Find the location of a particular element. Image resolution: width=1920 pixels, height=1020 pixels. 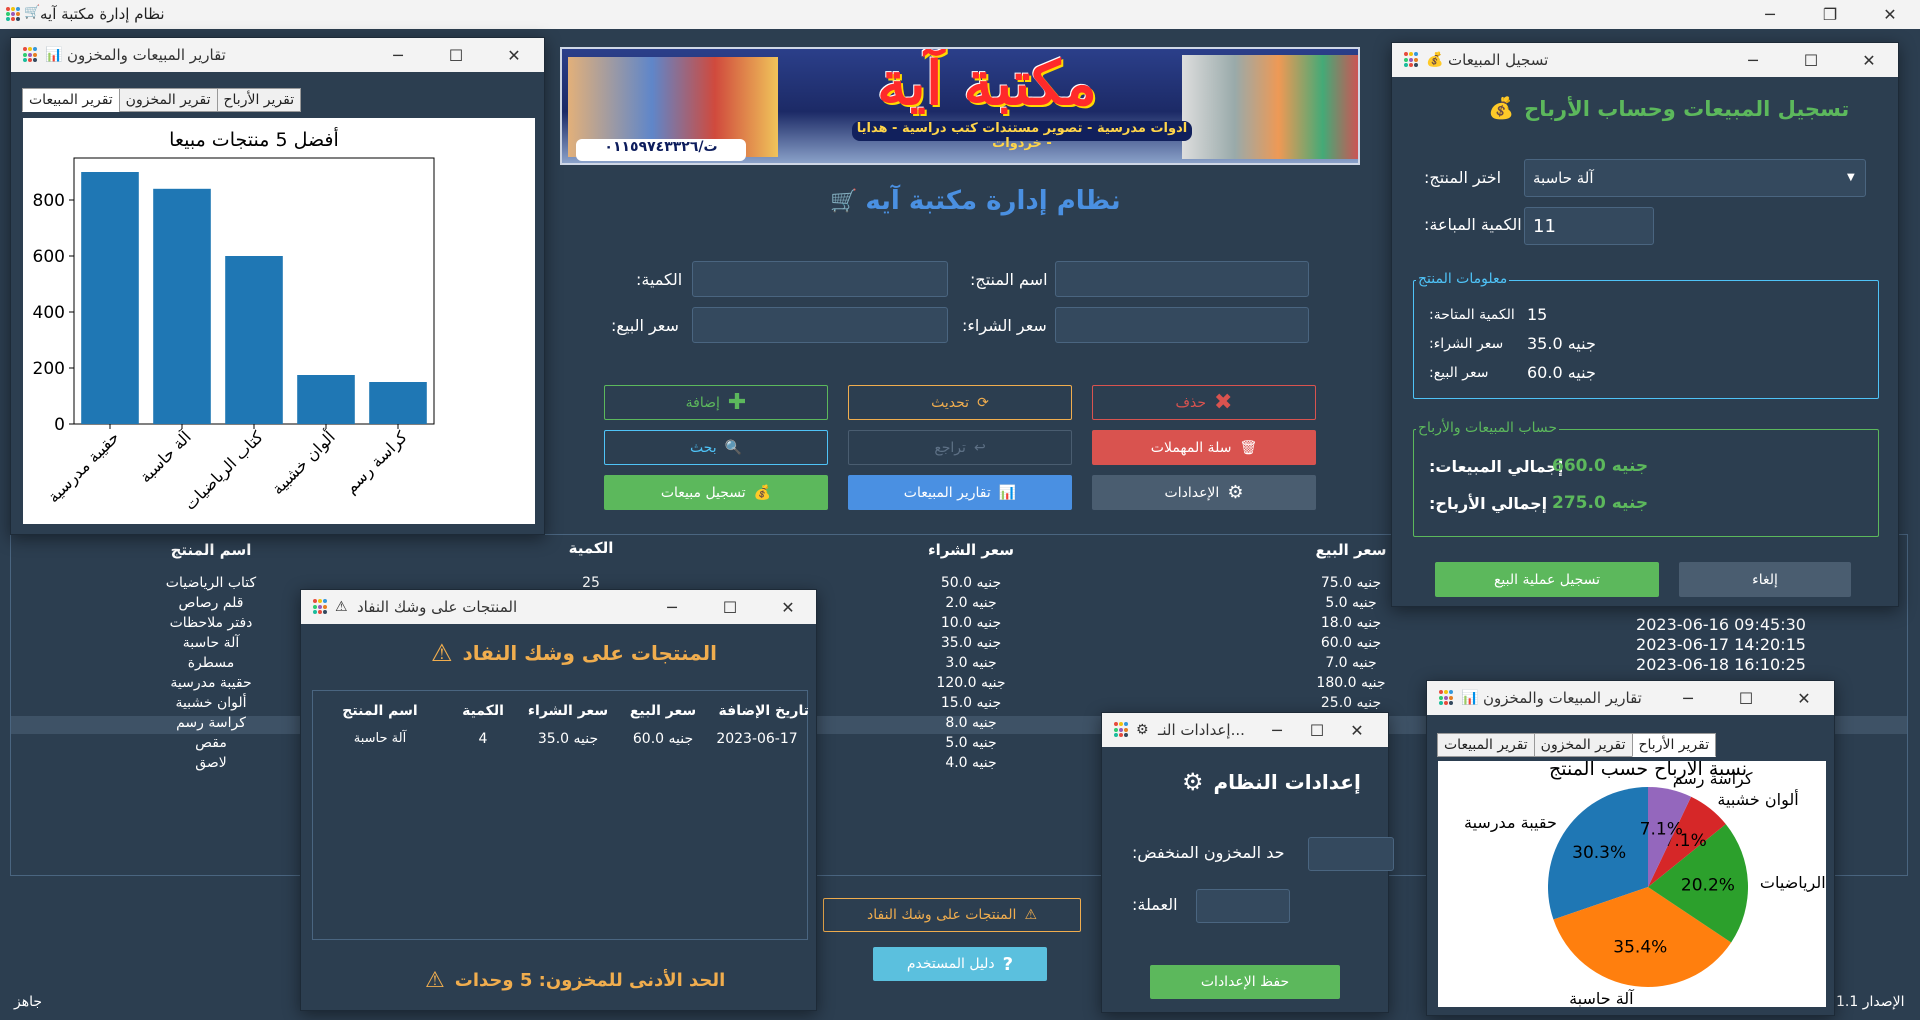

add-button: إضافة ✚ is located at coordinates (716, 402).